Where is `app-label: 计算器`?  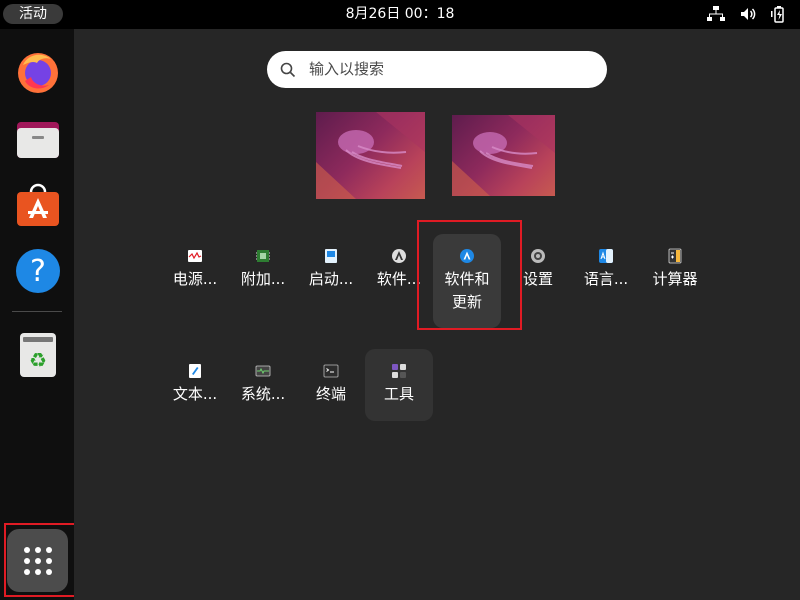
app-label: 计算器 is located at coordinates (675, 279).